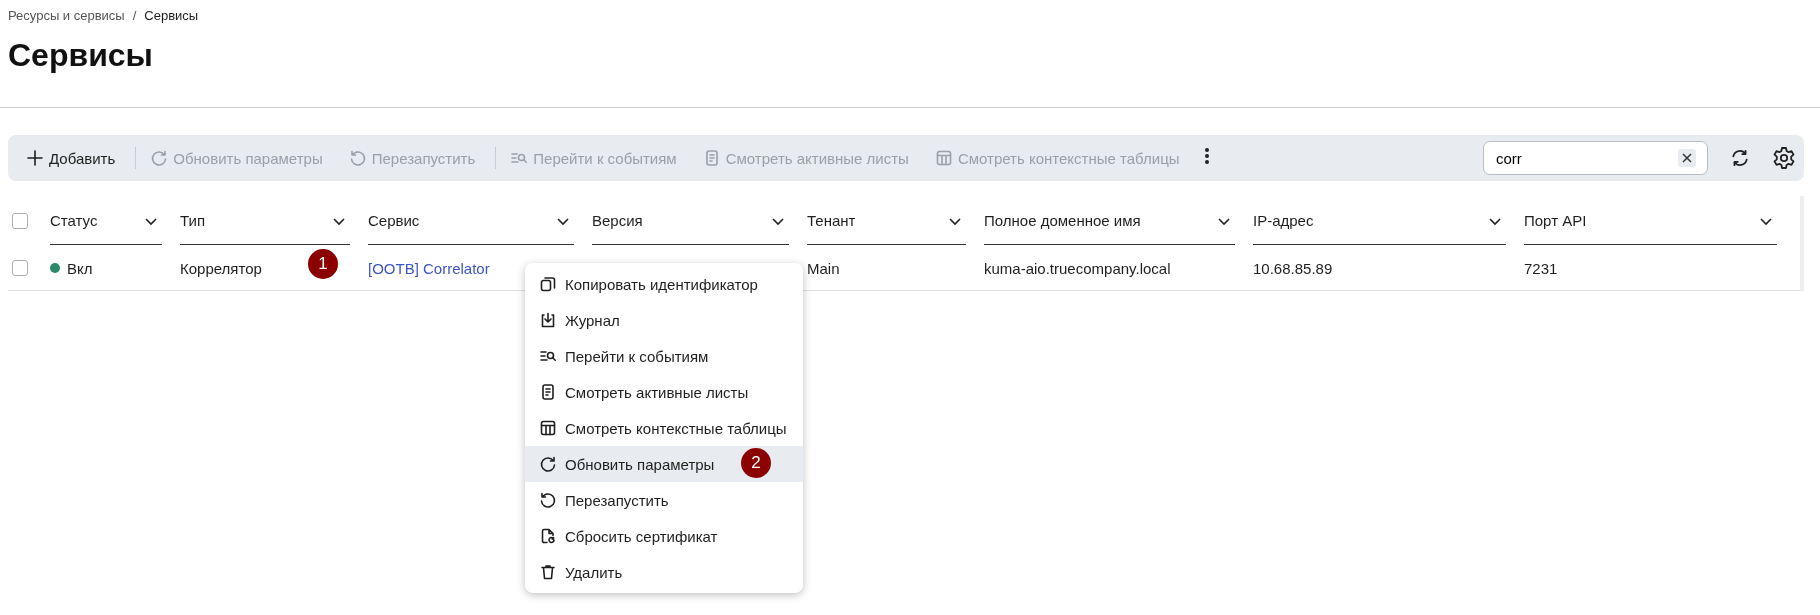  I want to click on table-cell: Main, so click(823, 268).